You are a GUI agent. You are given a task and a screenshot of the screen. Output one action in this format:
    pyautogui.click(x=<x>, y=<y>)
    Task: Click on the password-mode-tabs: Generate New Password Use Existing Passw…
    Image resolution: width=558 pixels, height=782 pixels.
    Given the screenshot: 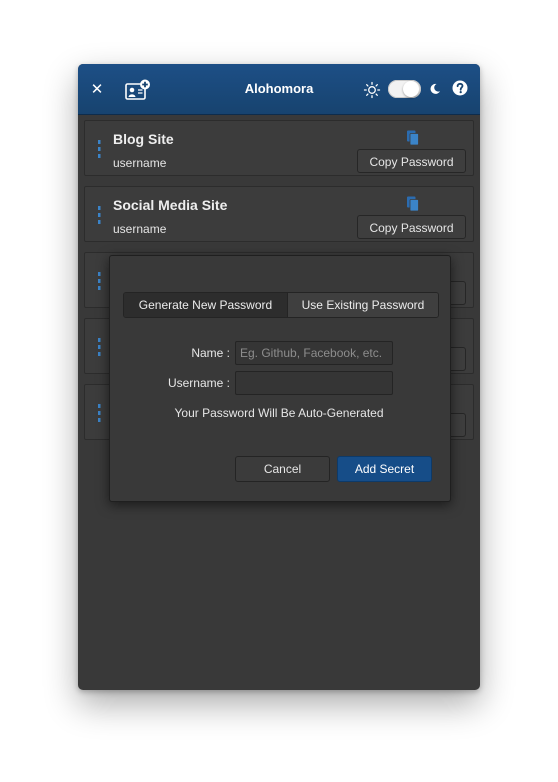 What is the action you would take?
    pyautogui.click(x=281, y=305)
    